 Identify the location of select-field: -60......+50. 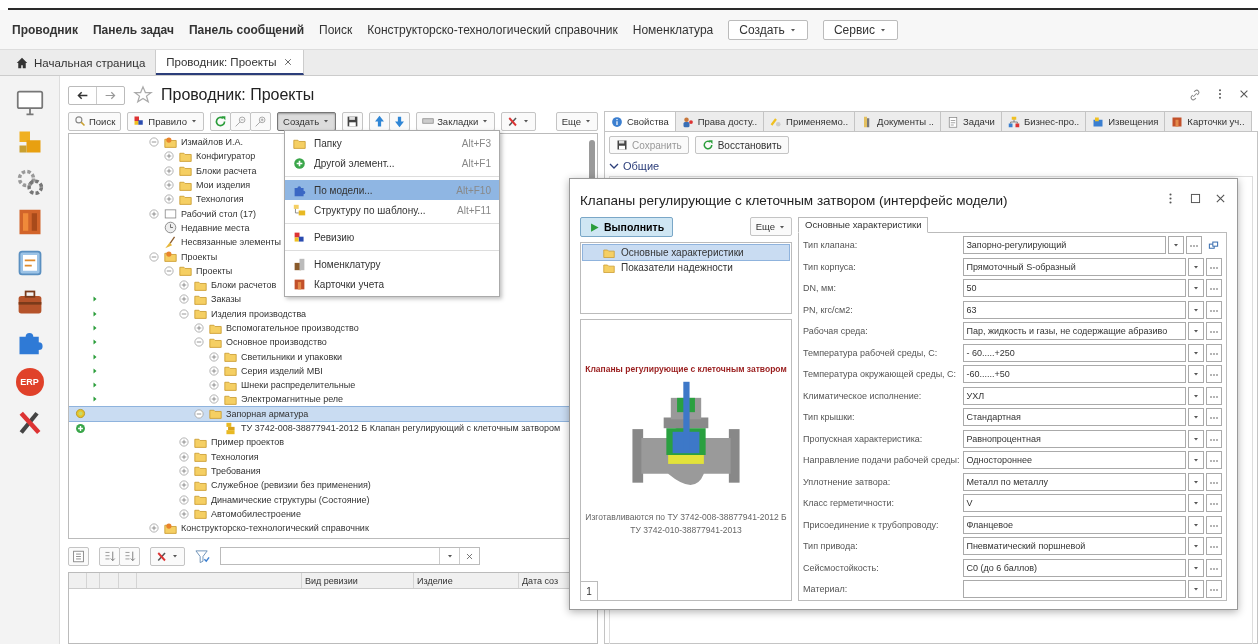
(1074, 374).